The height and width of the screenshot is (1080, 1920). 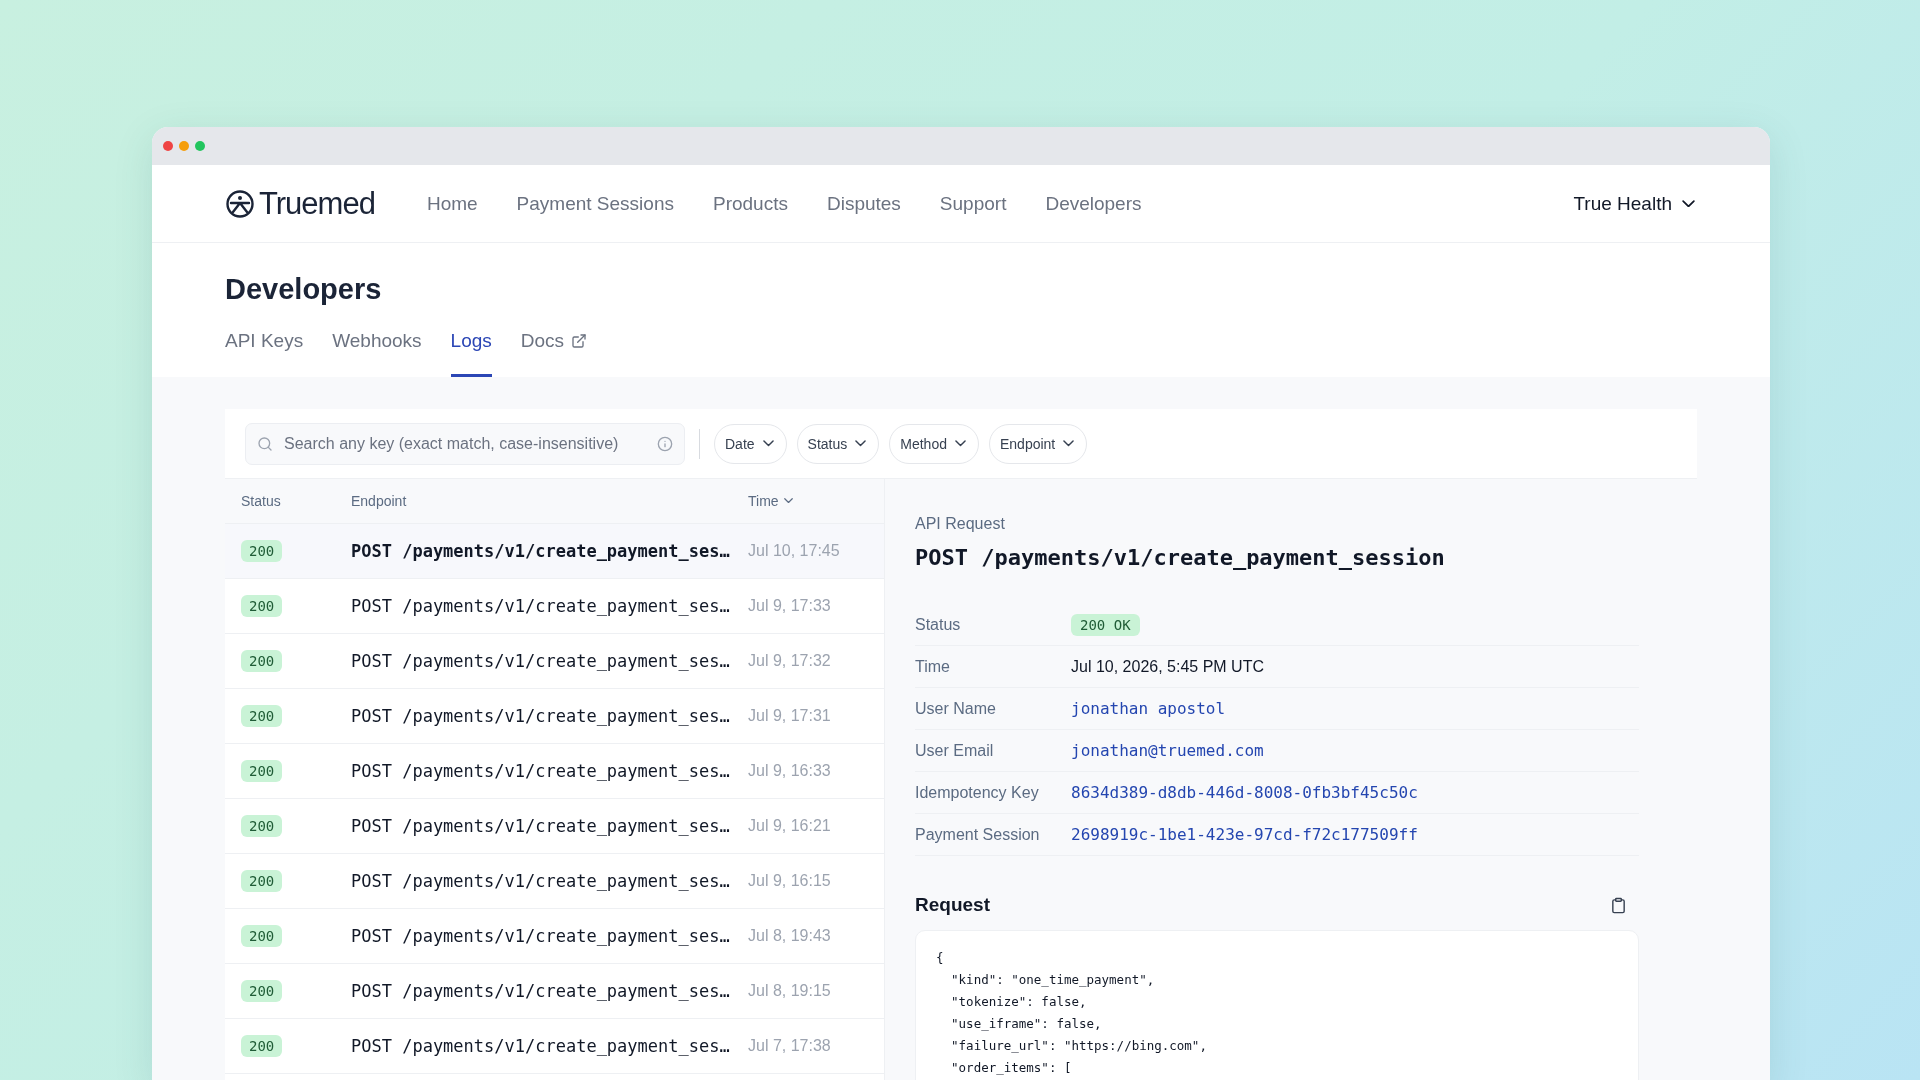 I want to click on field-label: User Email, so click(x=955, y=750).